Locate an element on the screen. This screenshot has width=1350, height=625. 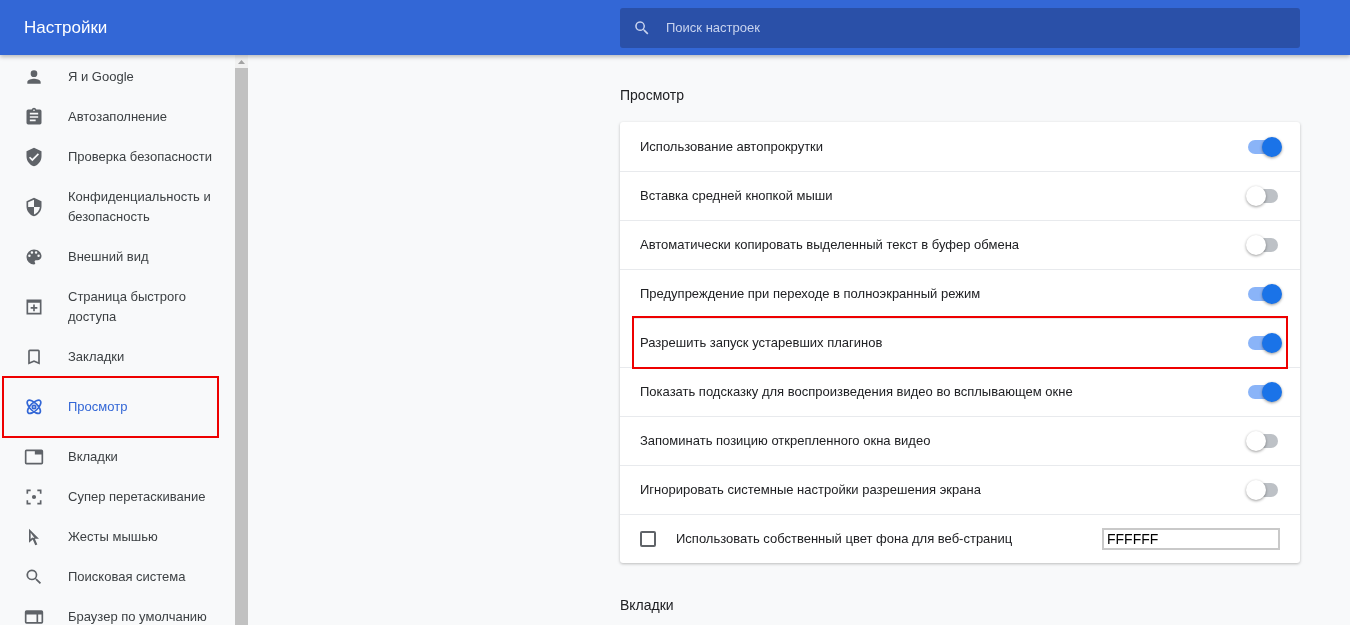
search-field: Поиск настроек is located at coordinates (960, 27).